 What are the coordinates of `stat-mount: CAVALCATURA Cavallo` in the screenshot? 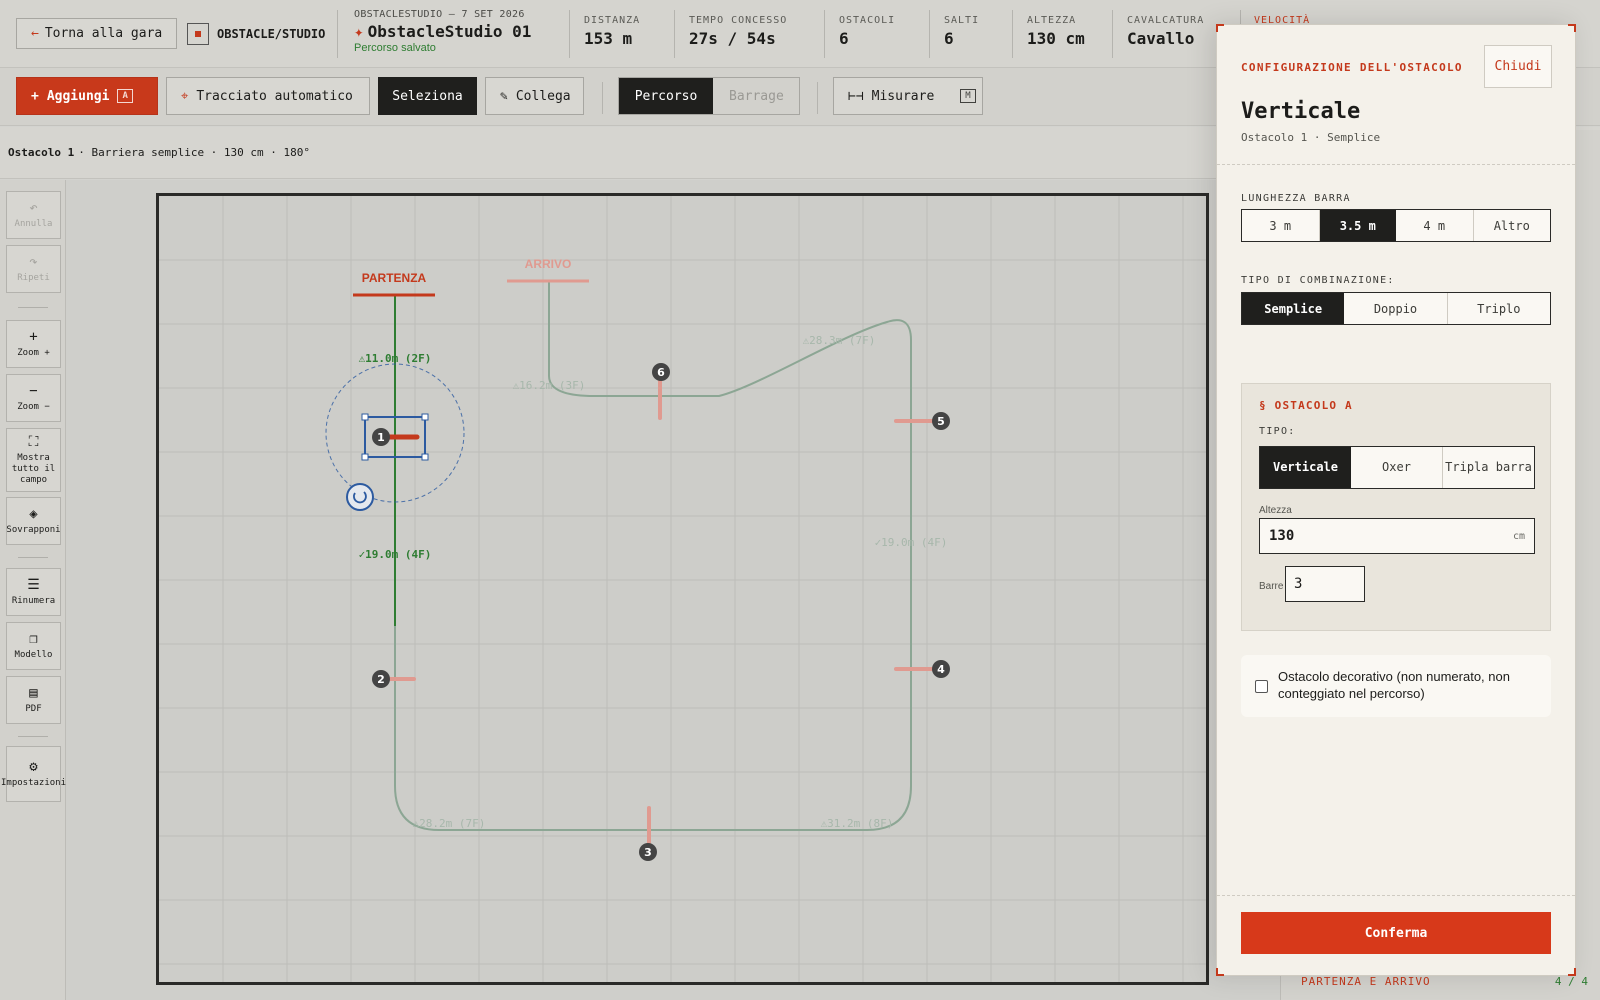 It's located at (1166, 31).